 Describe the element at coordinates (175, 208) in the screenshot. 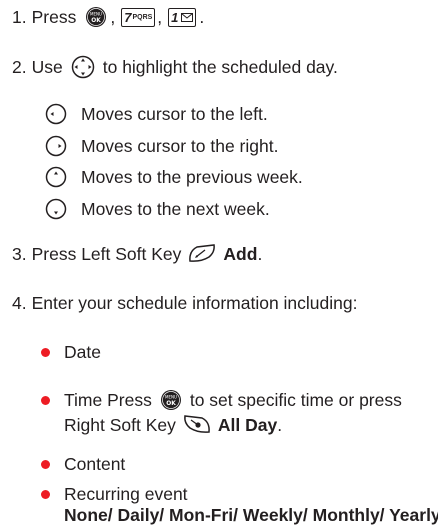

I see `nav-item-text: Moves to the next week.` at that location.